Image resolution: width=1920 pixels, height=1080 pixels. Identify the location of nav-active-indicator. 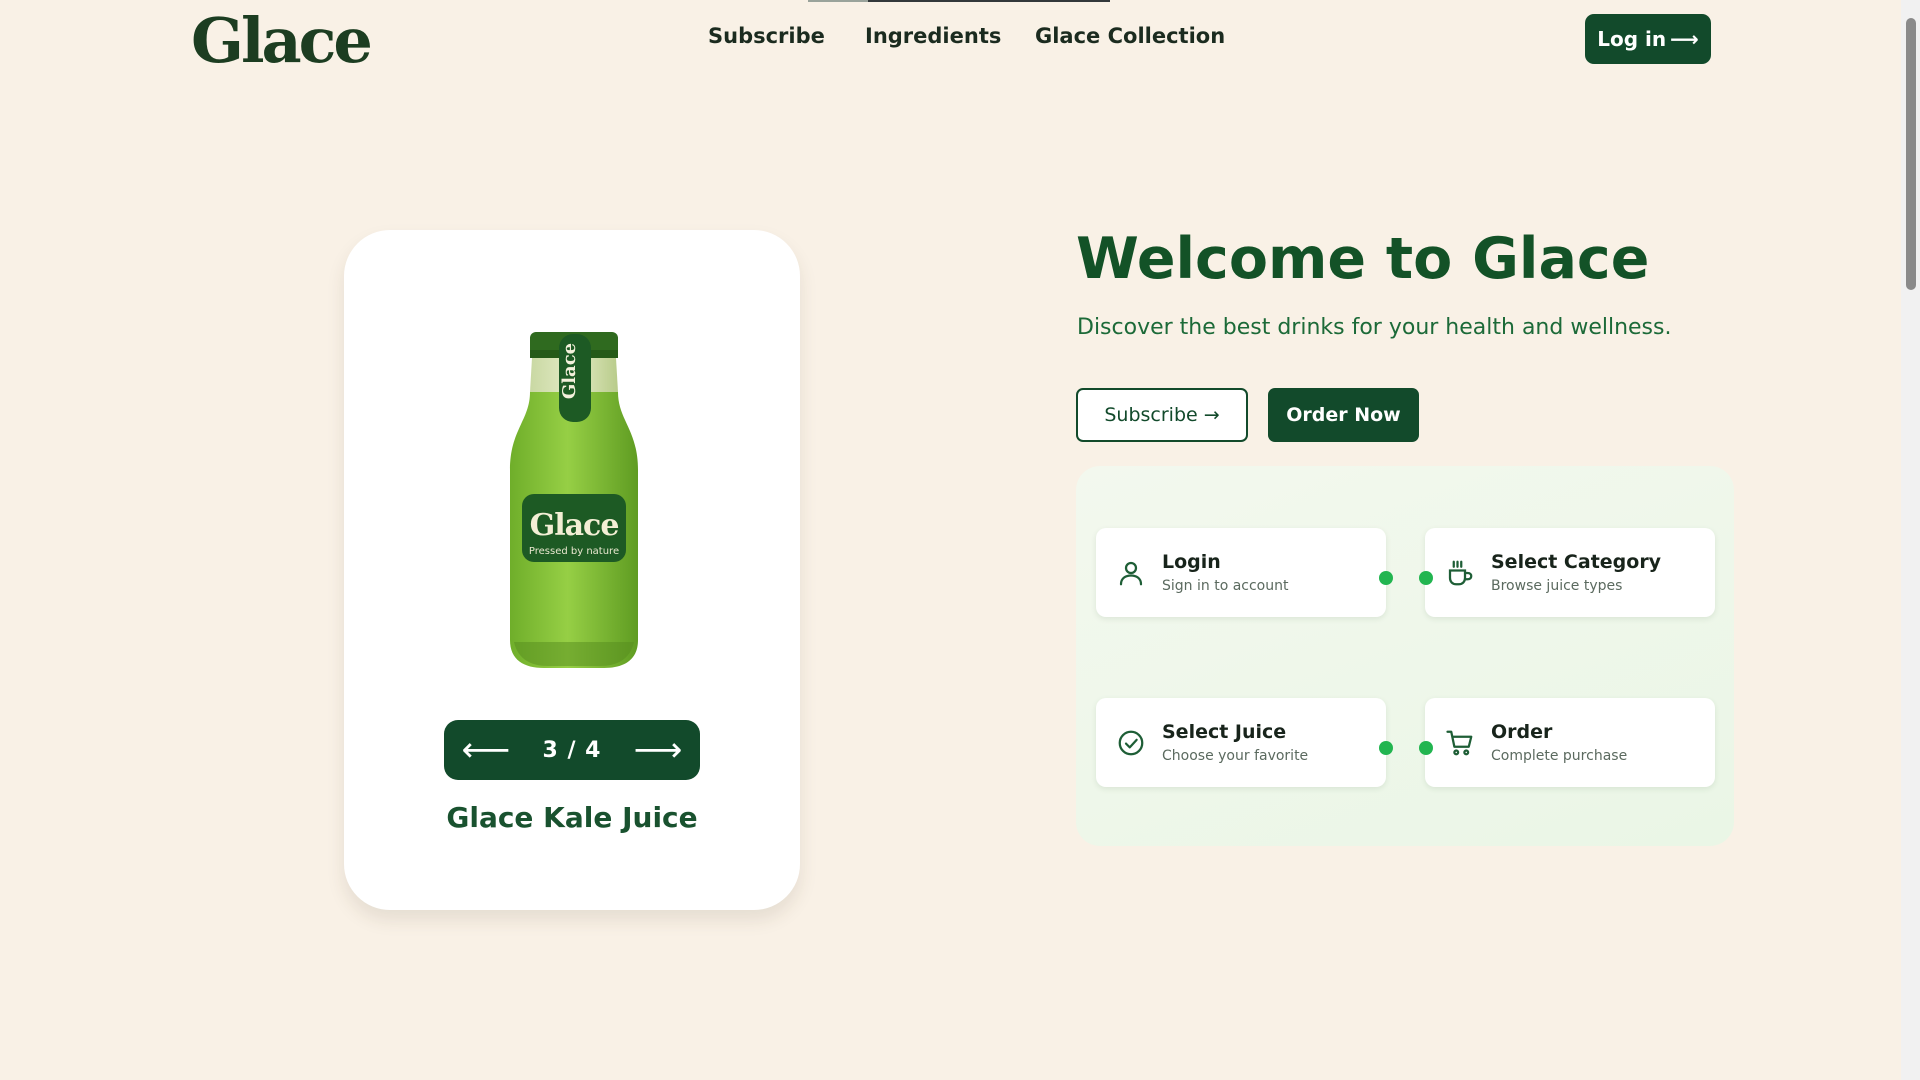
(959, 1).